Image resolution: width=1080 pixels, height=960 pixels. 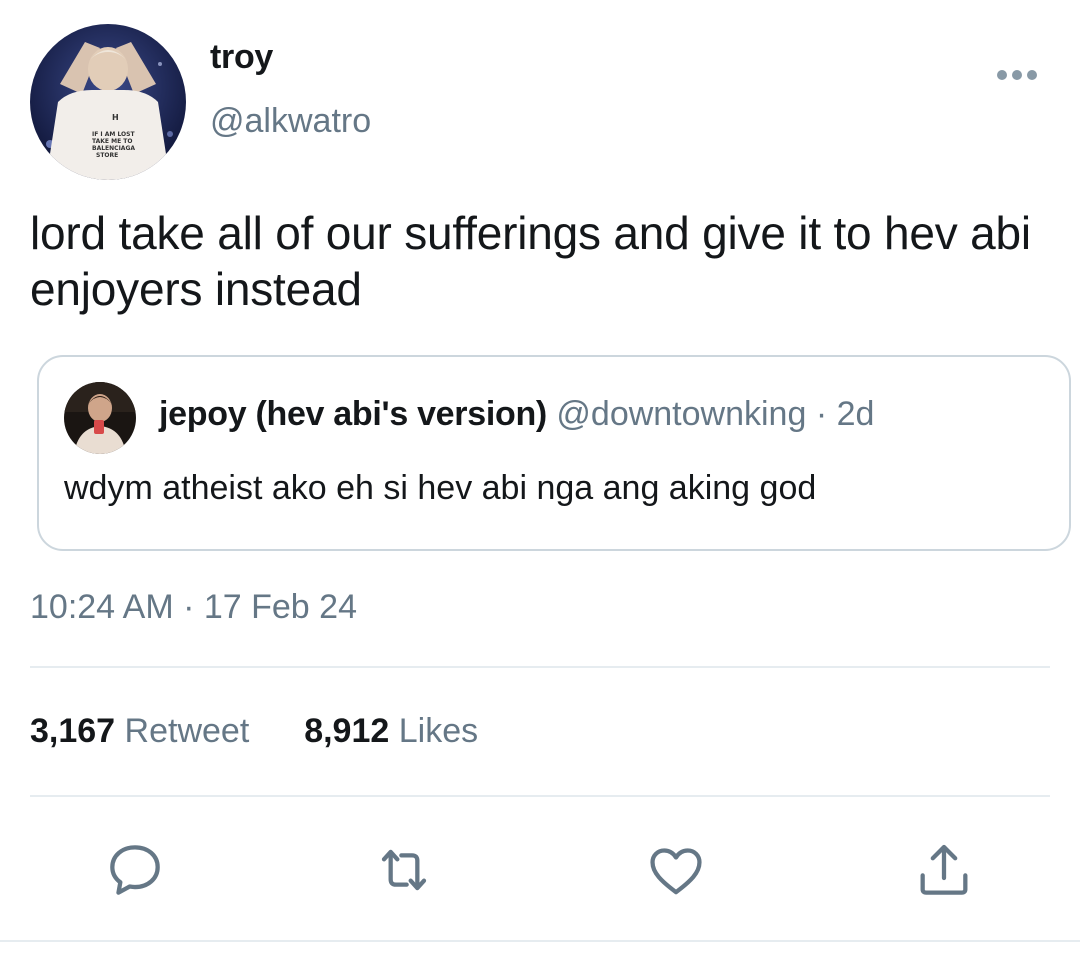 I want to click on heart-icon, so click(x=676, y=871).